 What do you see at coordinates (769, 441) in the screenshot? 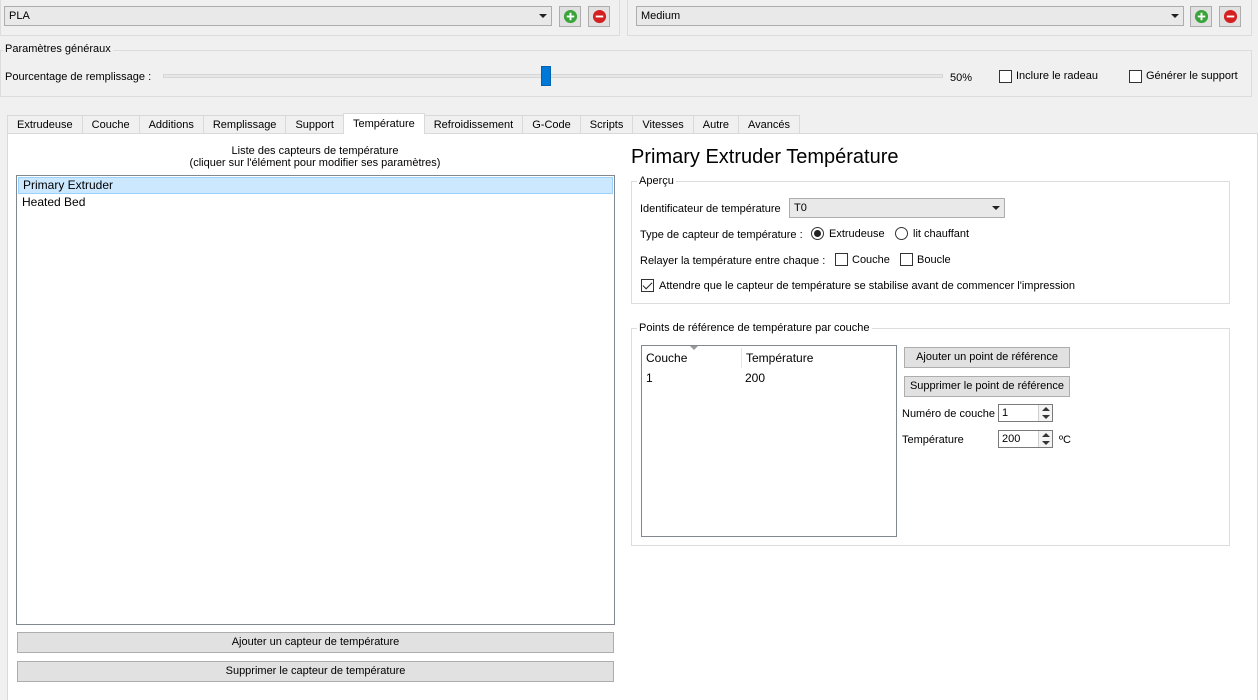
I see `setpoints-table` at bounding box center [769, 441].